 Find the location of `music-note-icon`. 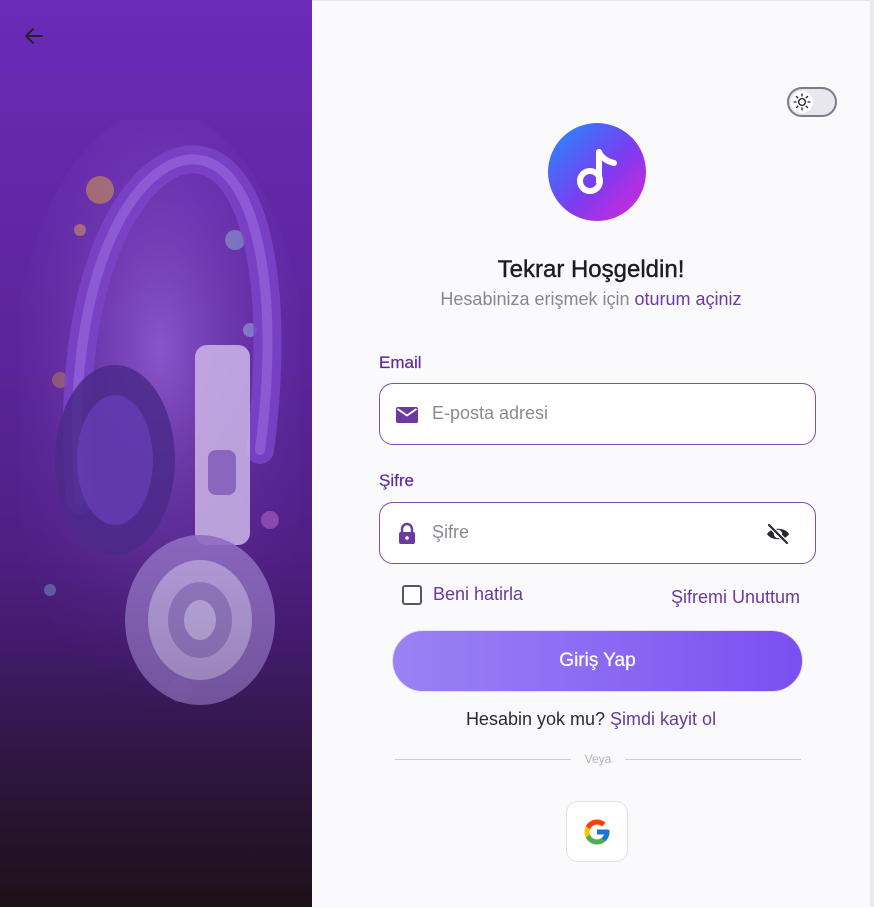

music-note-icon is located at coordinates (597, 171).